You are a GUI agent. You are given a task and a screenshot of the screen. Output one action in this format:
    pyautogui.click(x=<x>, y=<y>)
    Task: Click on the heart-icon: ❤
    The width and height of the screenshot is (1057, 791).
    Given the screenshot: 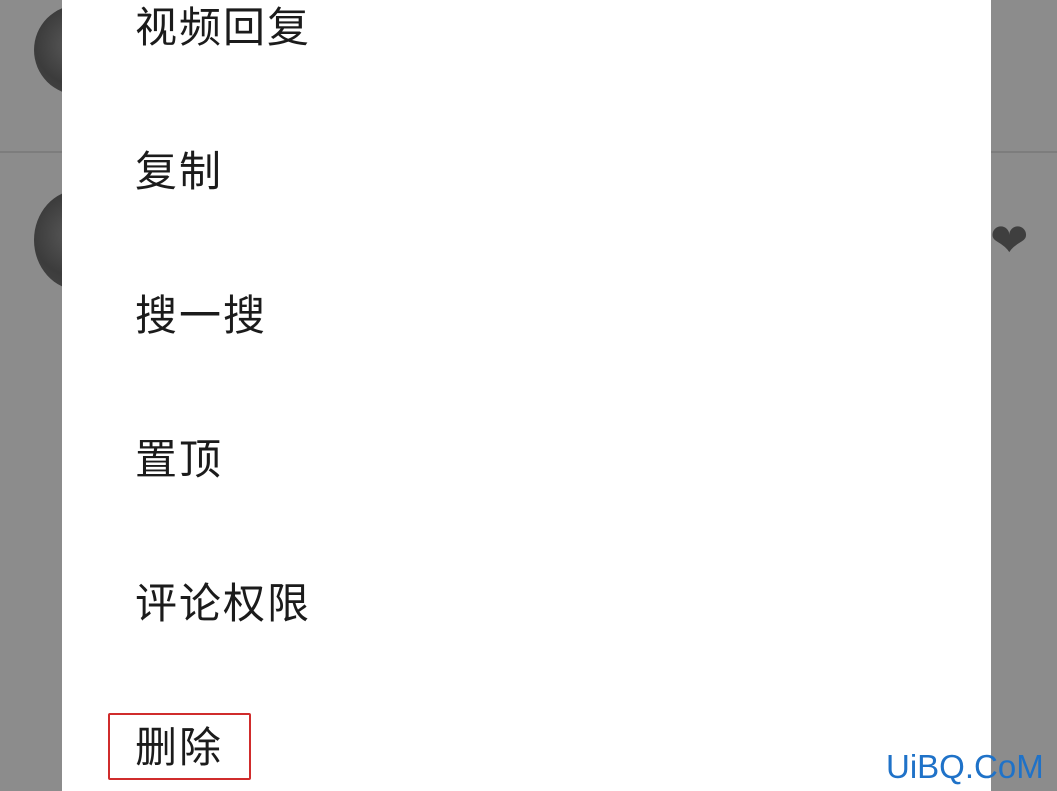 What is the action you would take?
    pyautogui.click(x=1009, y=240)
    